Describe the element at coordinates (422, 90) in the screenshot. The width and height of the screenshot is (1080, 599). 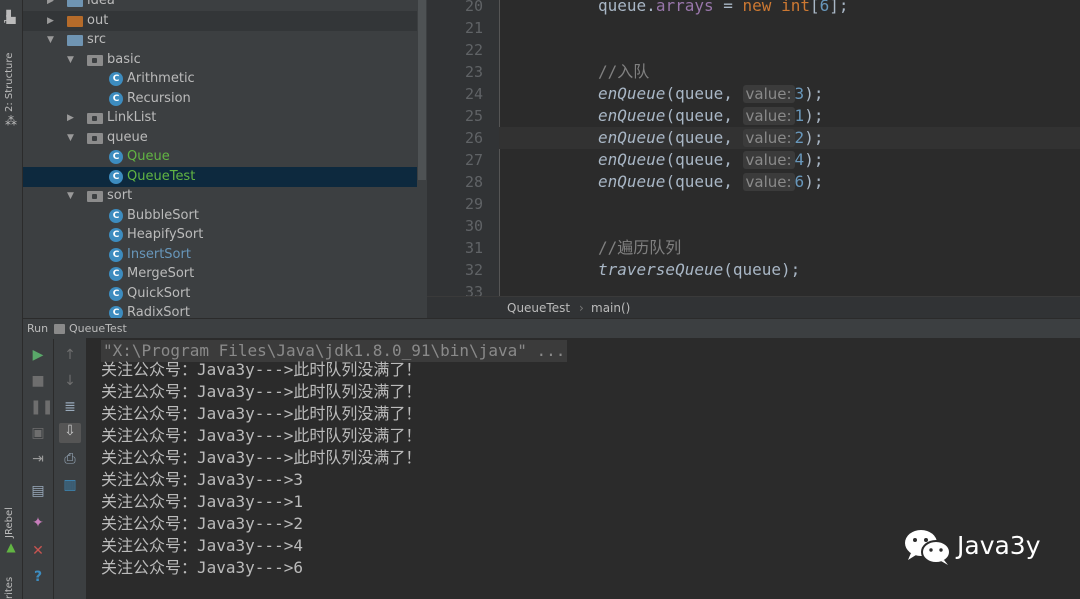
I see `scrollbar-thumb` at that location.